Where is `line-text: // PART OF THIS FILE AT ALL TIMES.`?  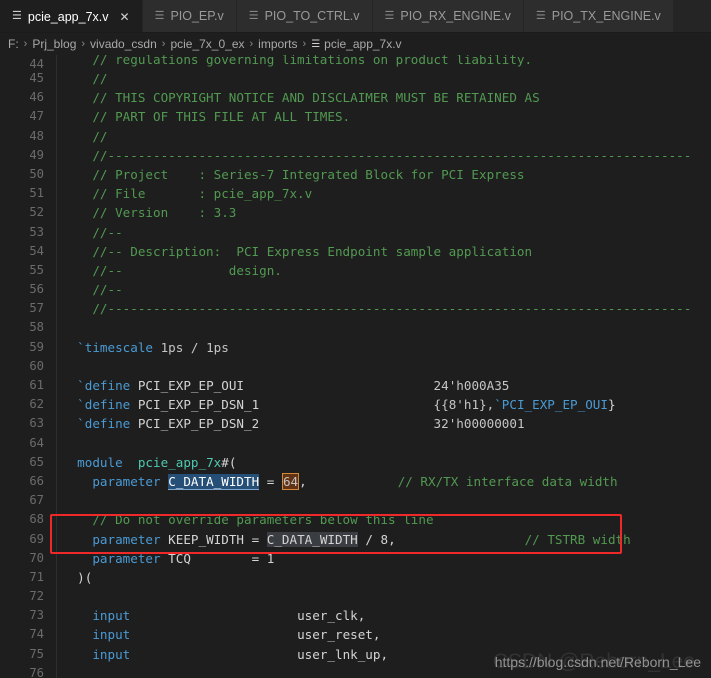
line-text: // PART OF THIS FILE AT ALL TIMES. is located at coordinates (206, 116).